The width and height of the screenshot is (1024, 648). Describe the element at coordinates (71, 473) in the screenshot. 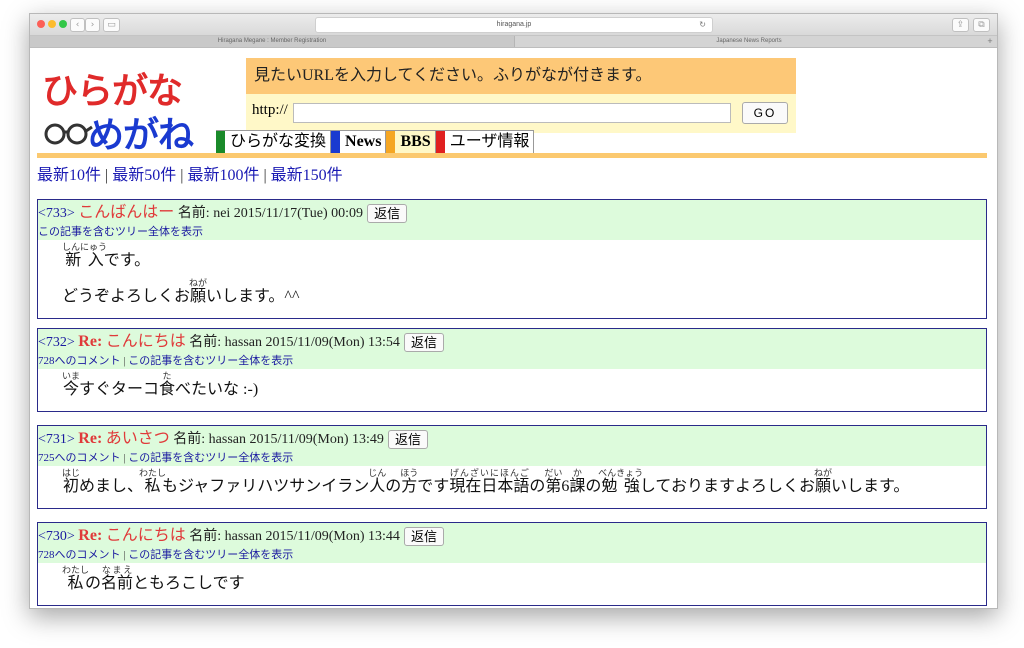

I see `furigana-reading: はじ` at that location.